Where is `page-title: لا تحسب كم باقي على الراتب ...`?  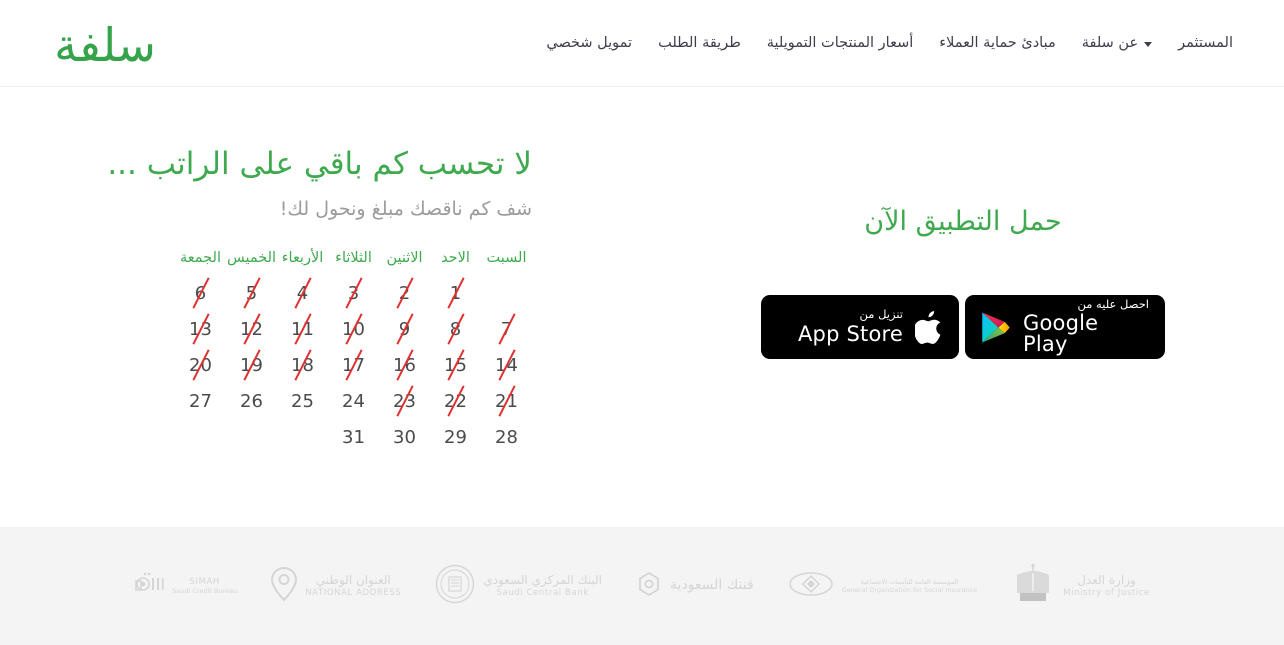 page-title: لا تحسب كم باقي على الراتب ... is located at coordinates (319, 164).